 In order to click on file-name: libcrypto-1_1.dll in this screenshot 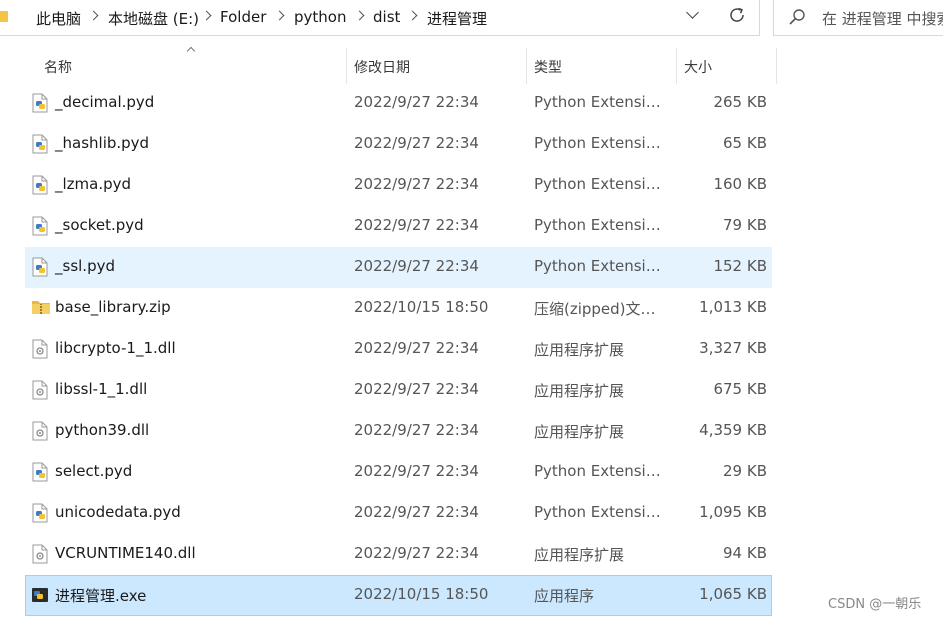, I will do `click(115, 348)`.